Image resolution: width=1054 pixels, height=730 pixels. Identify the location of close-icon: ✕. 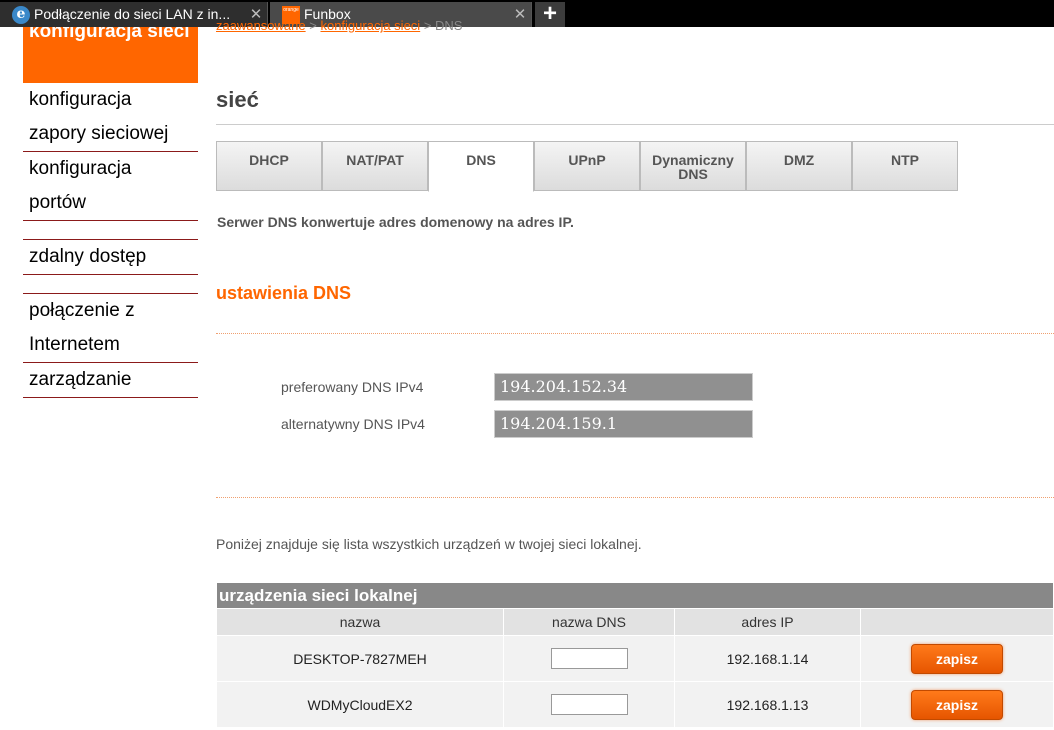
(520, 14).